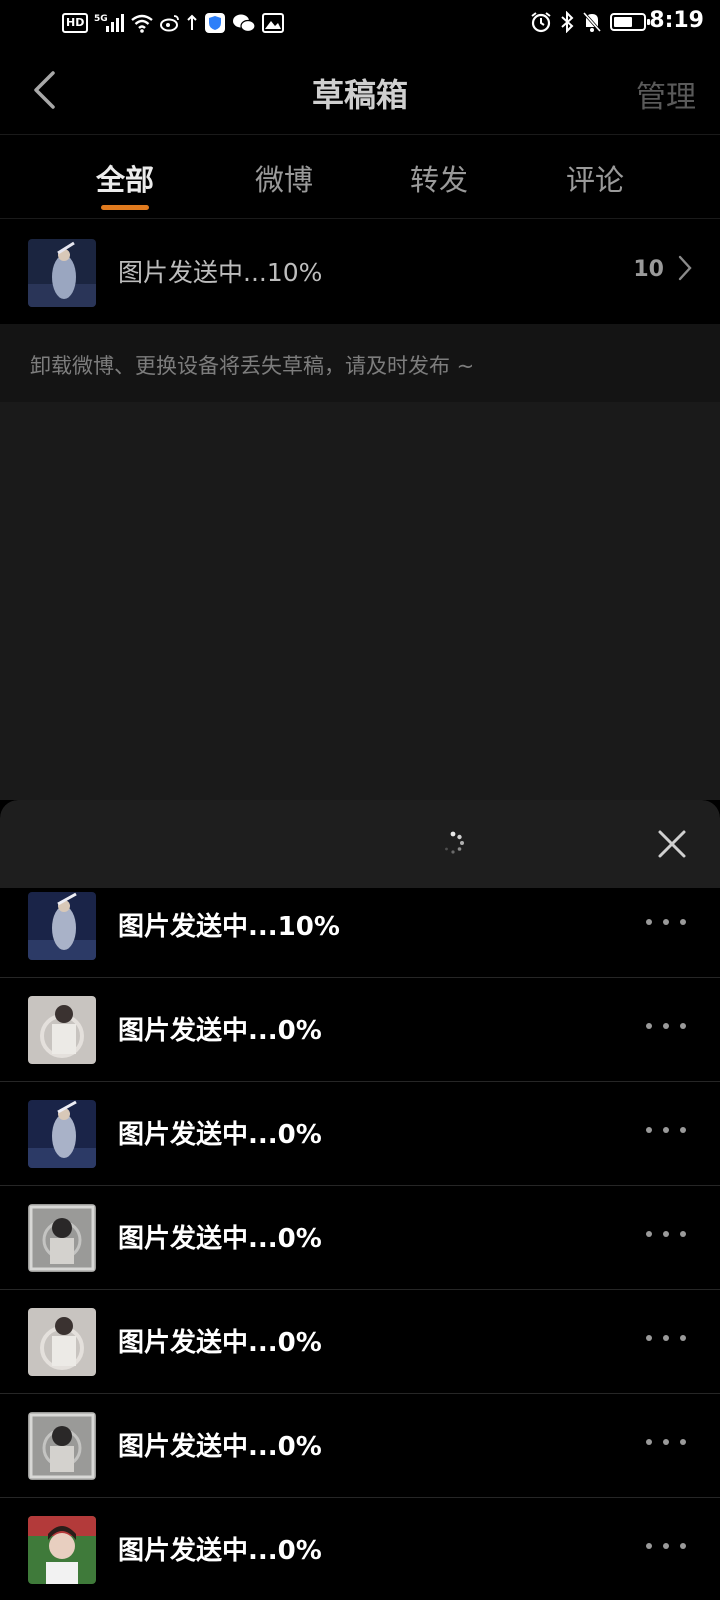 The height and width of the screenshot is (1600, 720). I want to click on draft-warning-band: 卸载微博、更换设备将丢失草稿，请及时发布 ~, so click(360, 363).